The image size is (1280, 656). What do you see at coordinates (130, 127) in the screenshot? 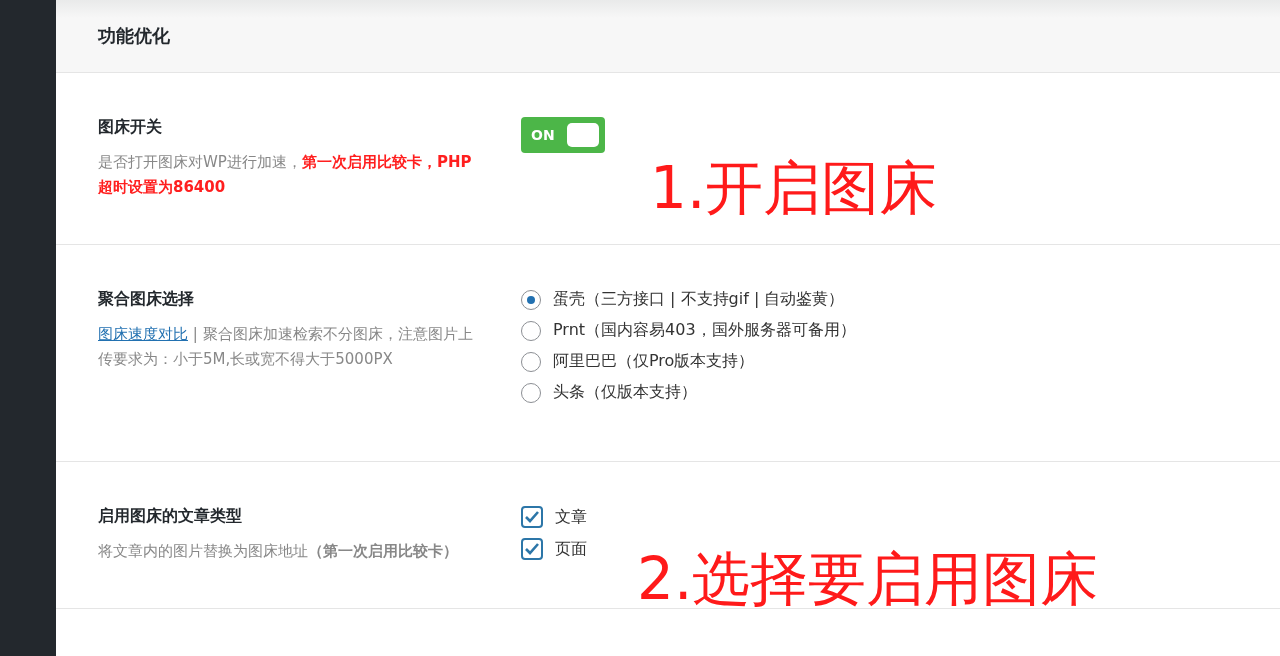
I see `setting-label: 图床开关` at bounding box center [130, 127].